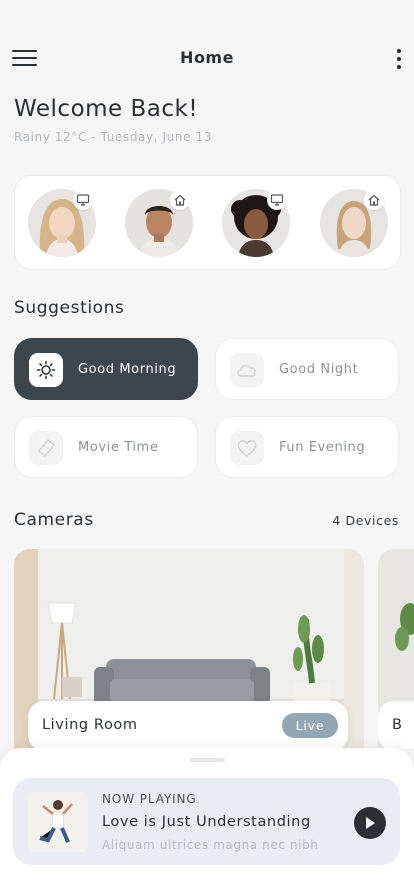  I want to click on play-button, so click(370, 823).